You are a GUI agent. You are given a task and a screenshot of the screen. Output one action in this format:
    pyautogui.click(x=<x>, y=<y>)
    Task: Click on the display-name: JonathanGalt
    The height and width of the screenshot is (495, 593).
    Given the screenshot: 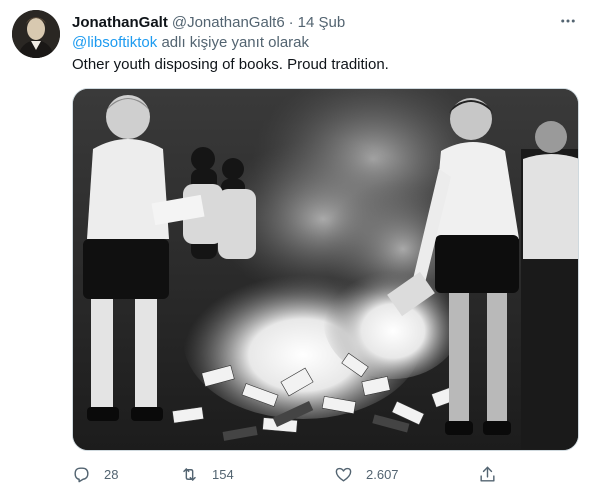 What is the action you would take?
    pyautogui.click(x=120, y=22)
    